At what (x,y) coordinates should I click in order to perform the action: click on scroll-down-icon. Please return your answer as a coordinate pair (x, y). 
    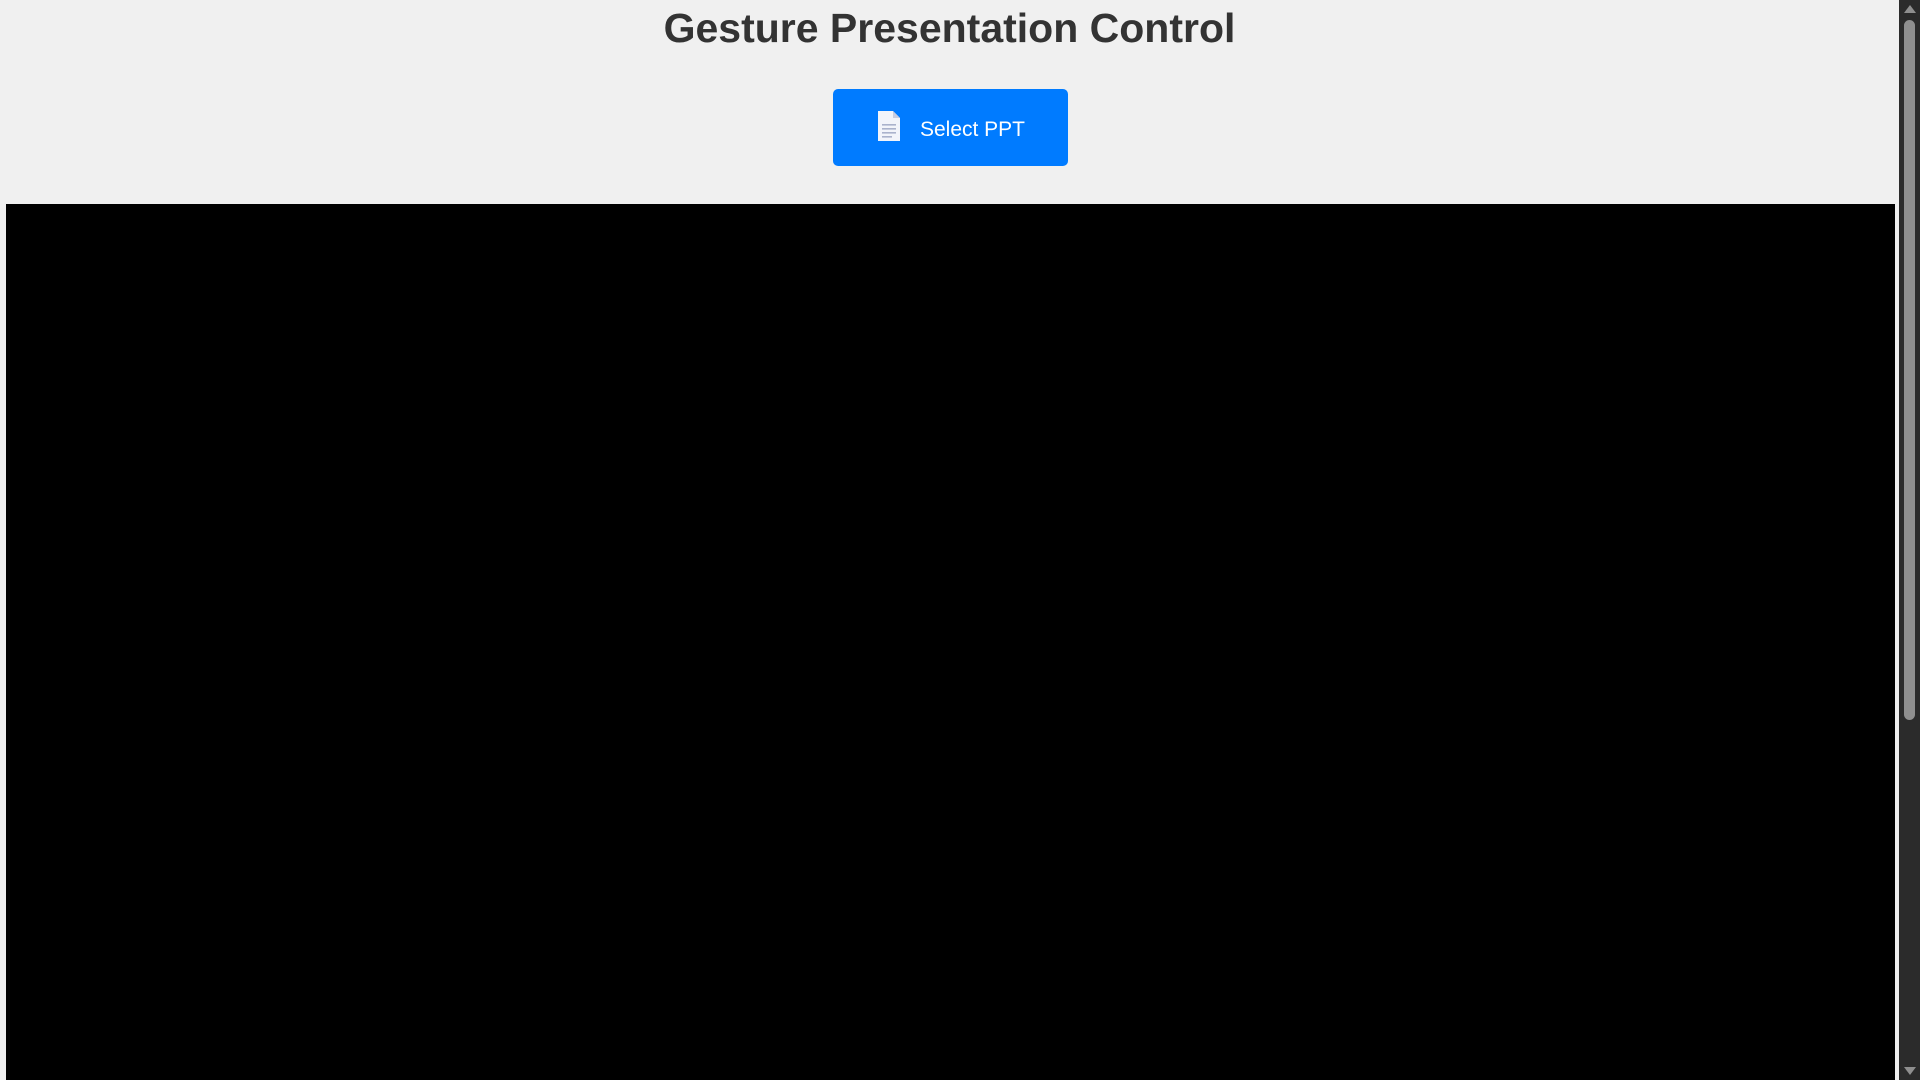
    Looking at the image, I should click on (1909, 1071).